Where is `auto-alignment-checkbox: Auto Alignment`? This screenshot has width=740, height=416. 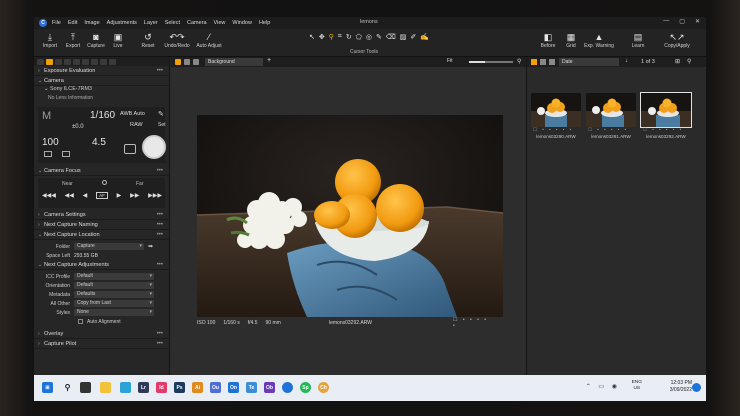
auto-alignment-checkbox: Auto Alignment is located at coordinates (101, 321).